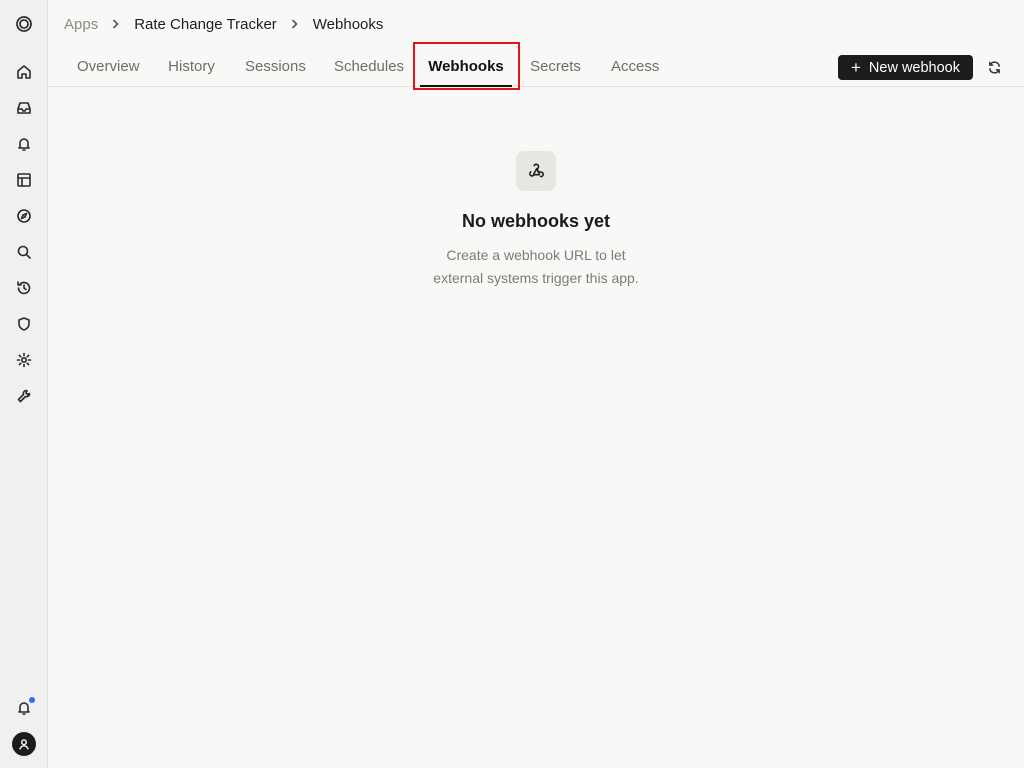 Image resolution: width=1024 pixels, height=768 pixels. I want to click on breadcrumb-apps: Apps, so click(81, 24).